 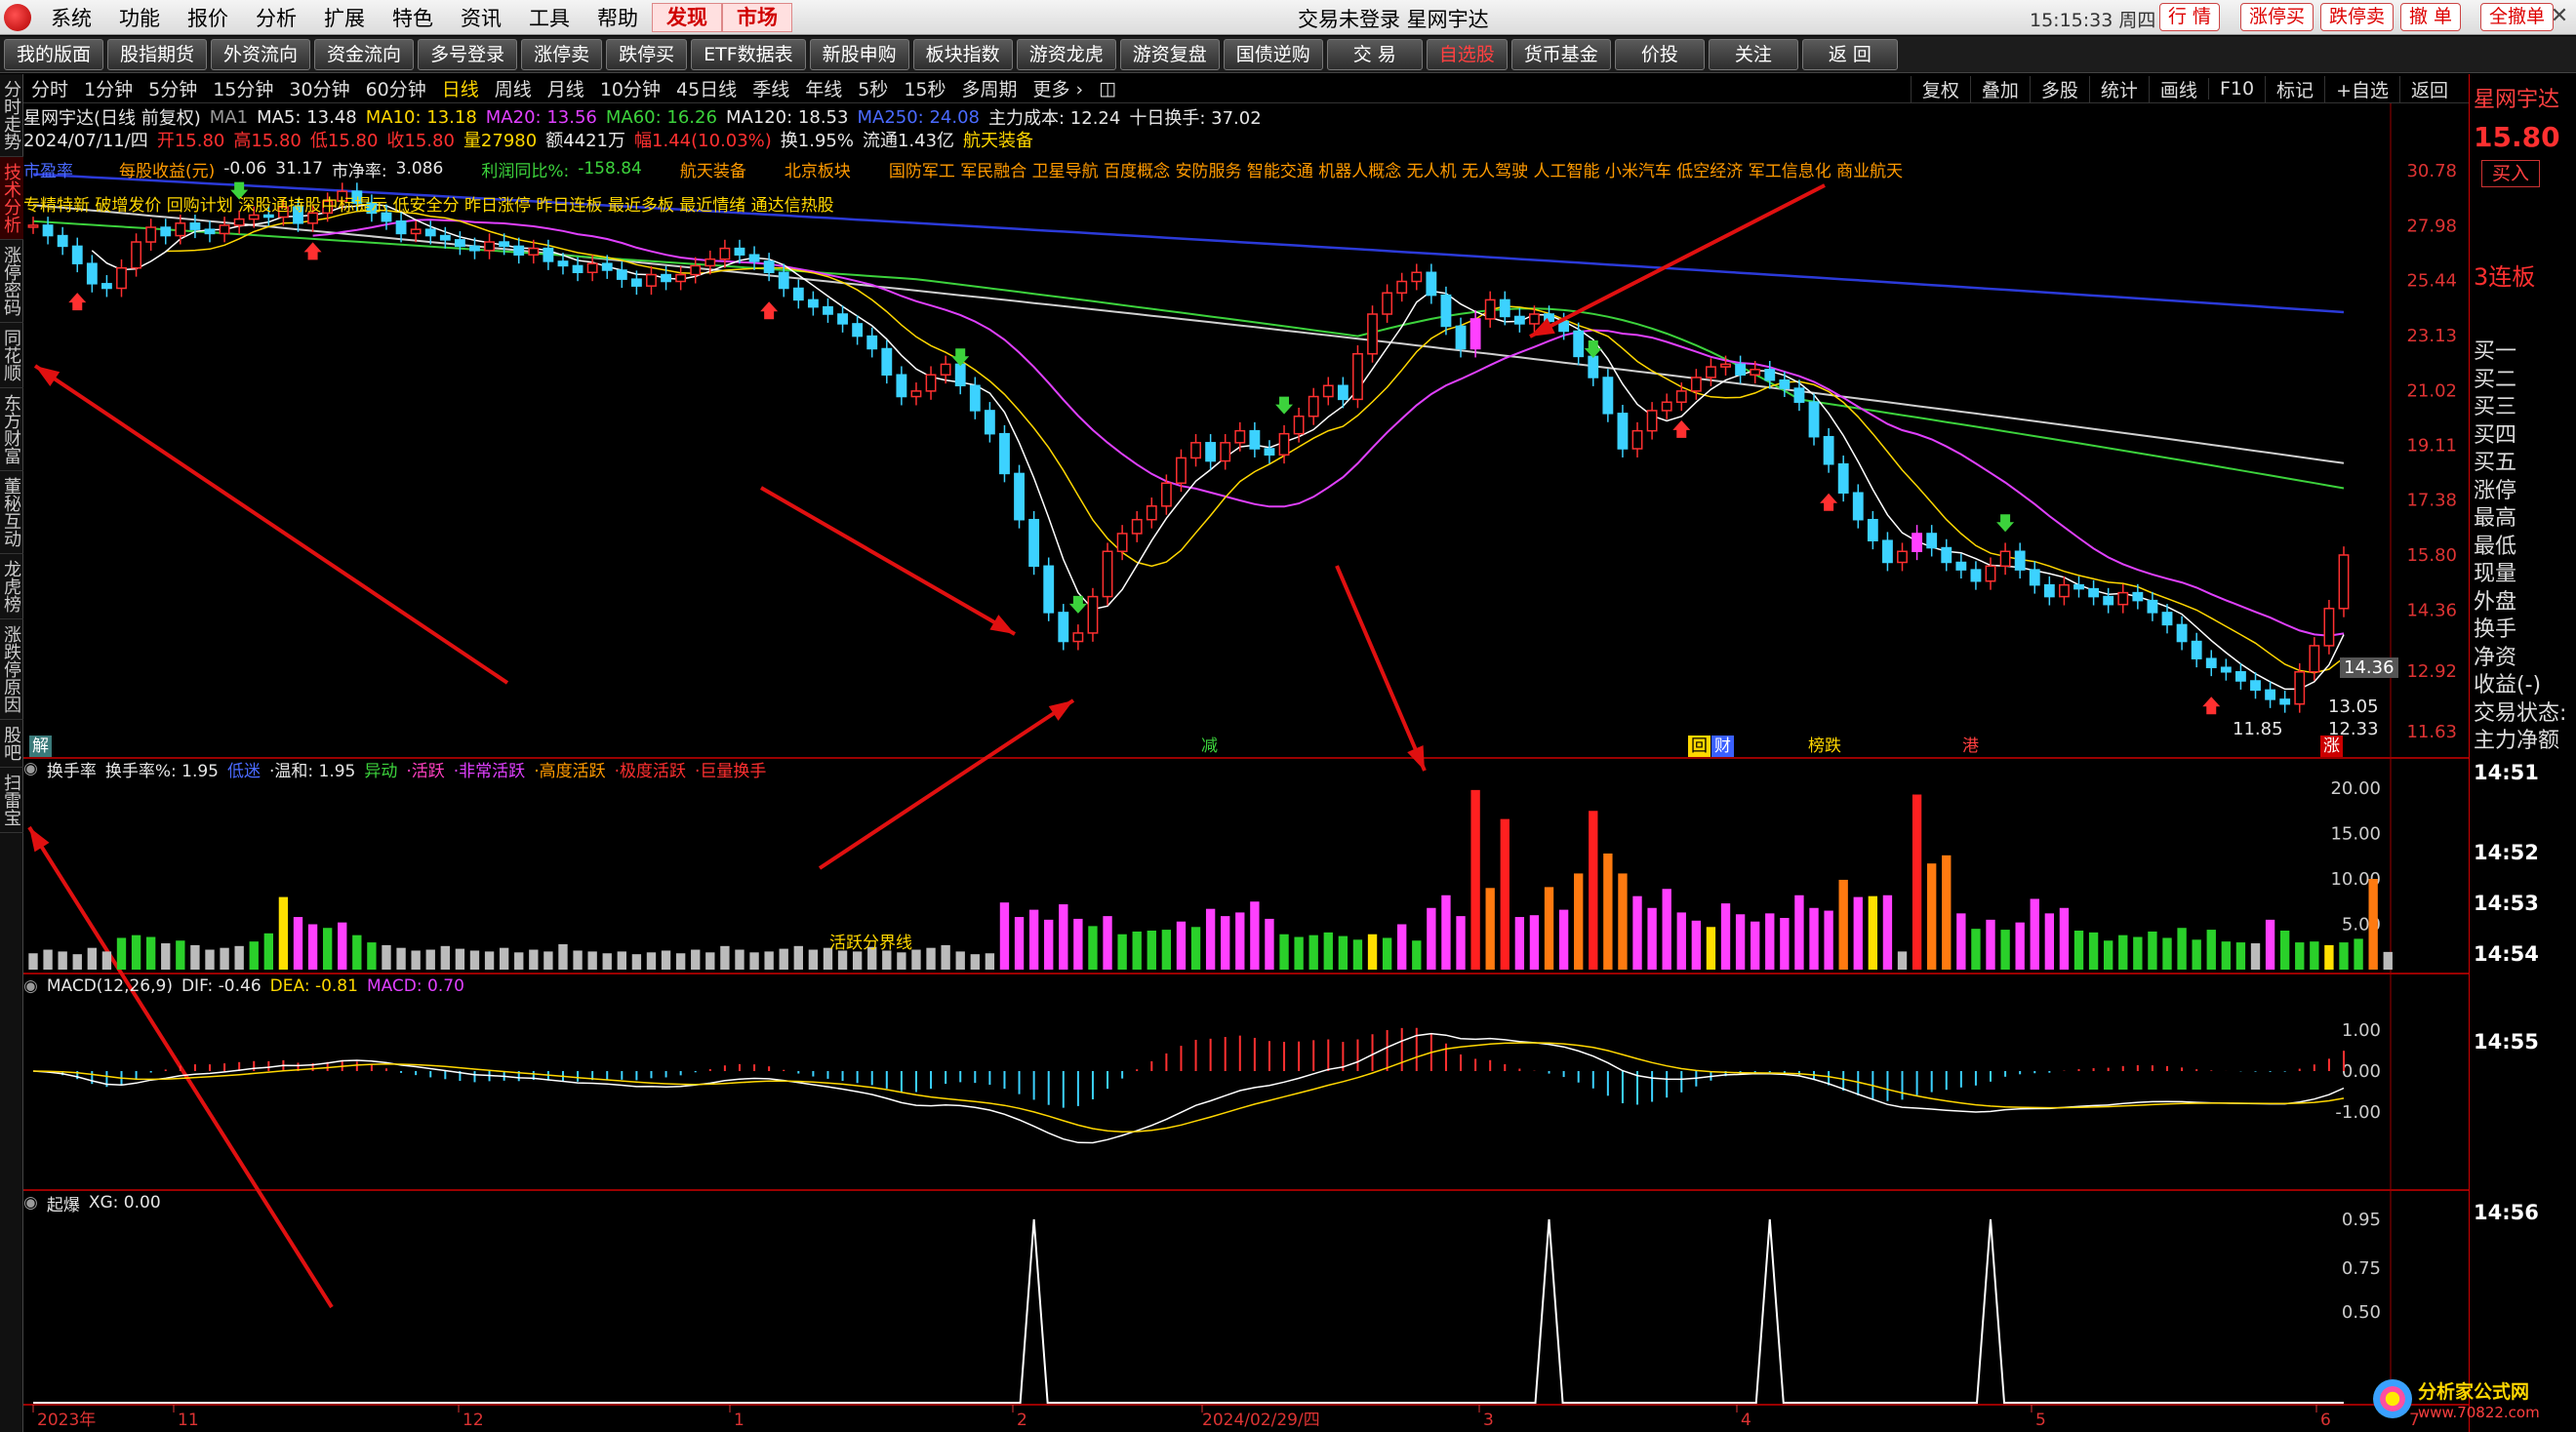 What do you see at coordinates (2428, 88) in the screenshot?
I see `chart-tool-button: 返回` at bounding box center [2428, 88].